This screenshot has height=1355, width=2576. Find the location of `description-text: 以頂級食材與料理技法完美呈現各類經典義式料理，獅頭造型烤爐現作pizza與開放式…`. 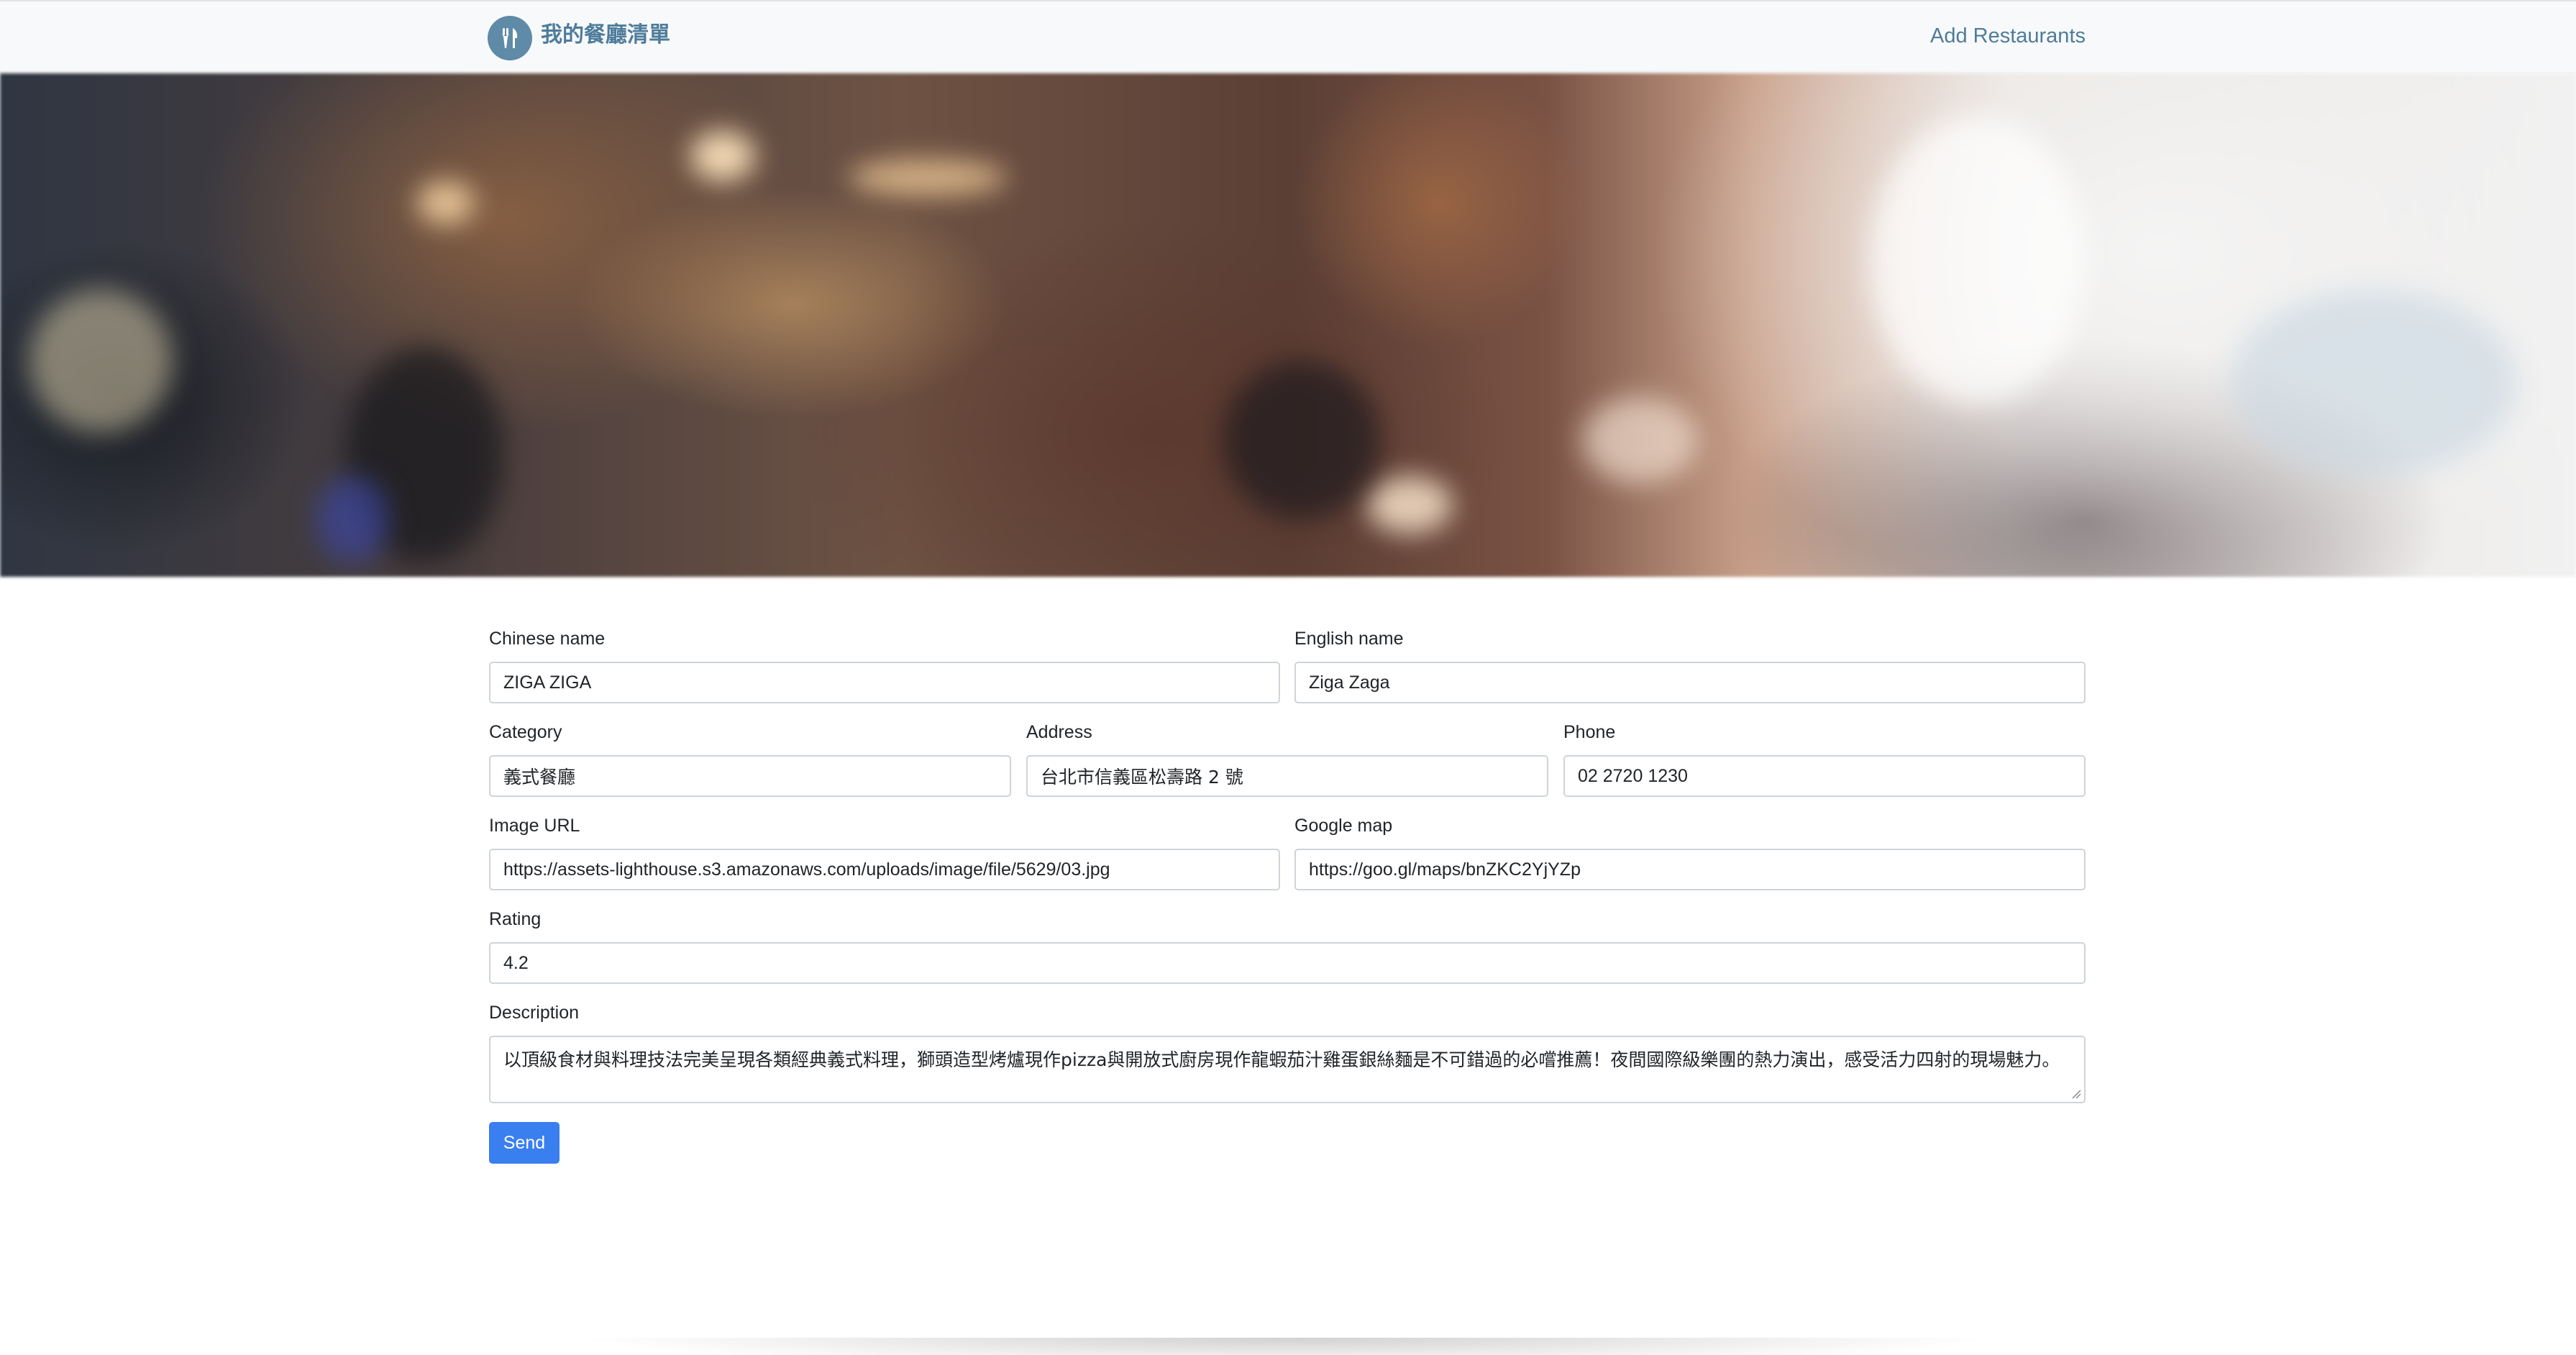

description-text: 以頂級食材與料理技法完美呈現各類經典義式料理，獅頭造型烤爐現作pizza與開放式… is located at coordinates (1281, 1059).